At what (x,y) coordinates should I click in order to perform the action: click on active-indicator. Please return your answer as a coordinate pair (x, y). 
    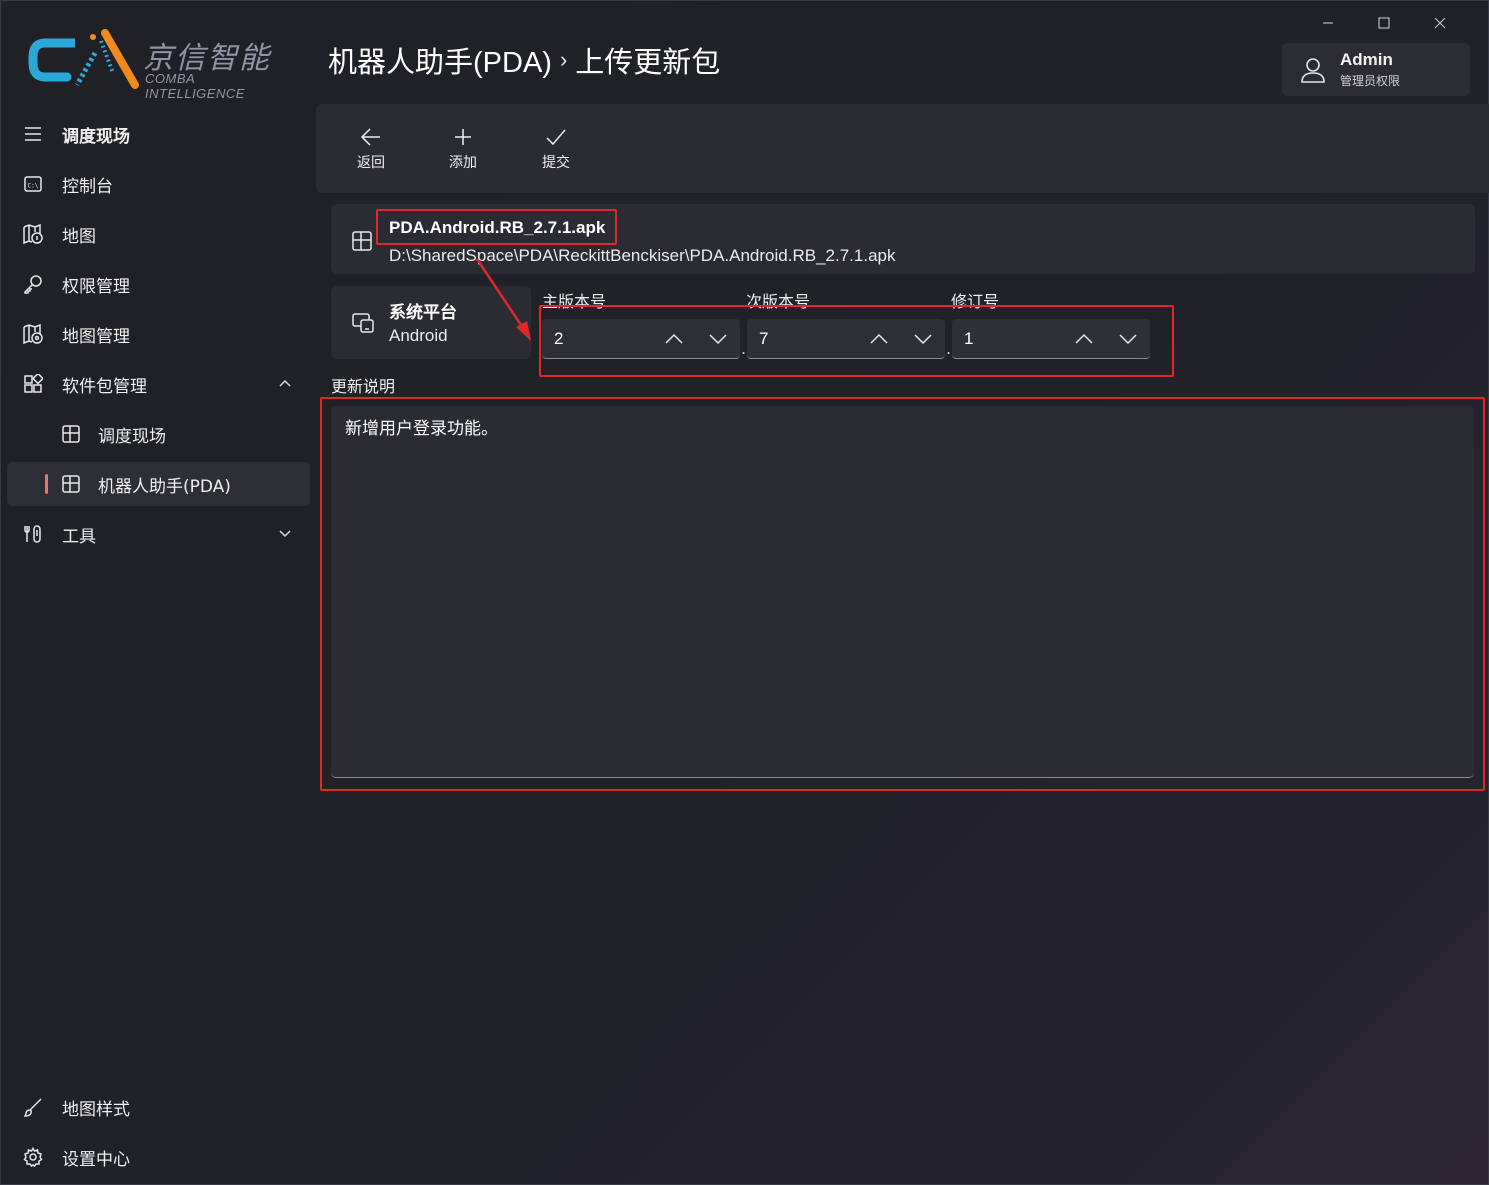
    Looking at the image, I should click on (46, 484).